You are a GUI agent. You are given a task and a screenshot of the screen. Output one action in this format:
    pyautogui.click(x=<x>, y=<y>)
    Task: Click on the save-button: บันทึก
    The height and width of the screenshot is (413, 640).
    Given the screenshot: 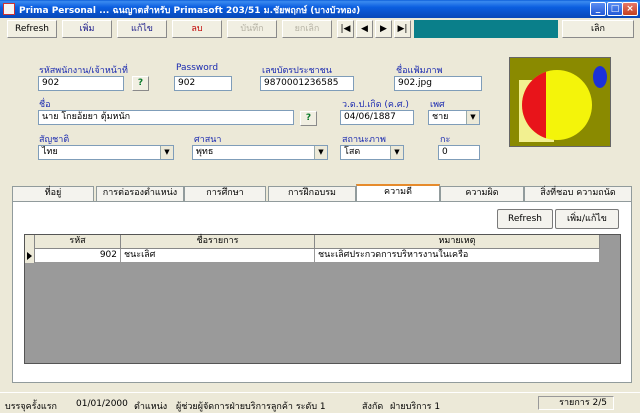 What is the action you would take?
    pyautogui.click(x=252, y=29)
    